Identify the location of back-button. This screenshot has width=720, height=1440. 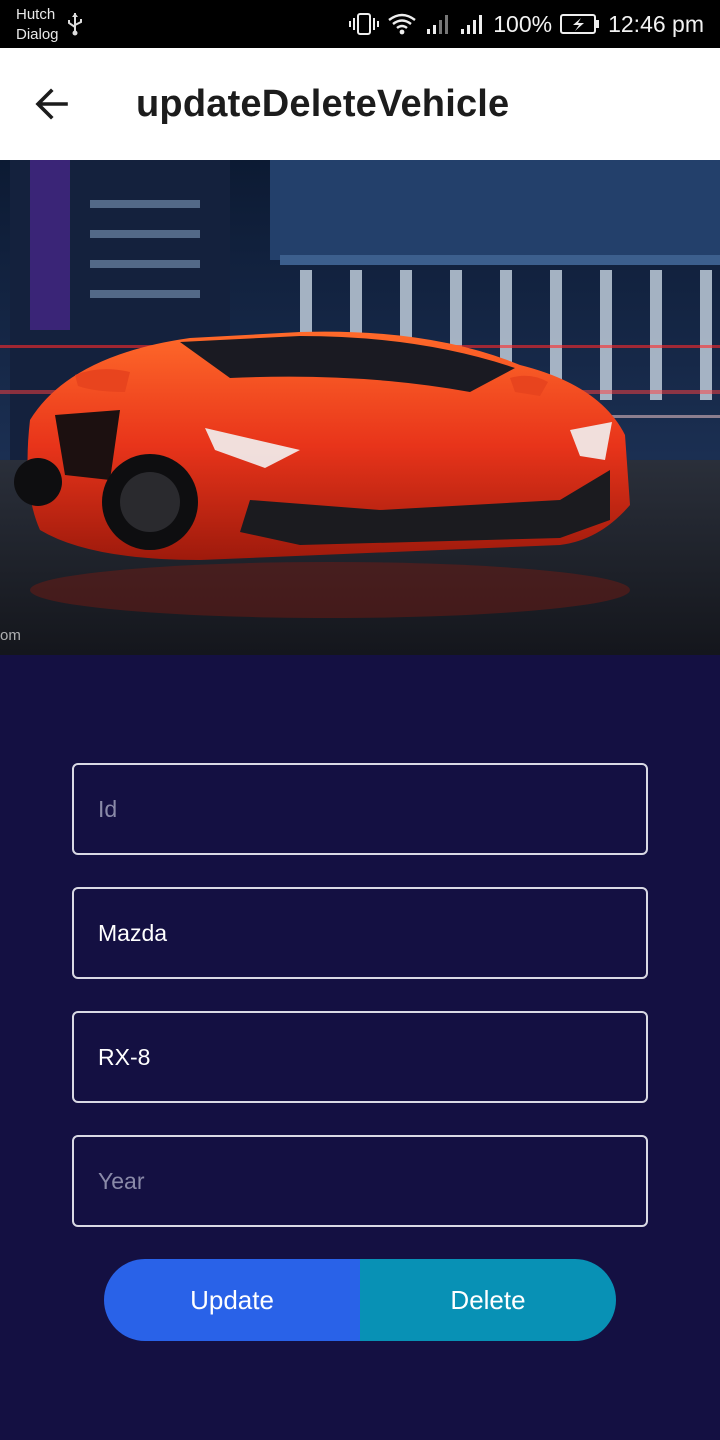
(52, 104).